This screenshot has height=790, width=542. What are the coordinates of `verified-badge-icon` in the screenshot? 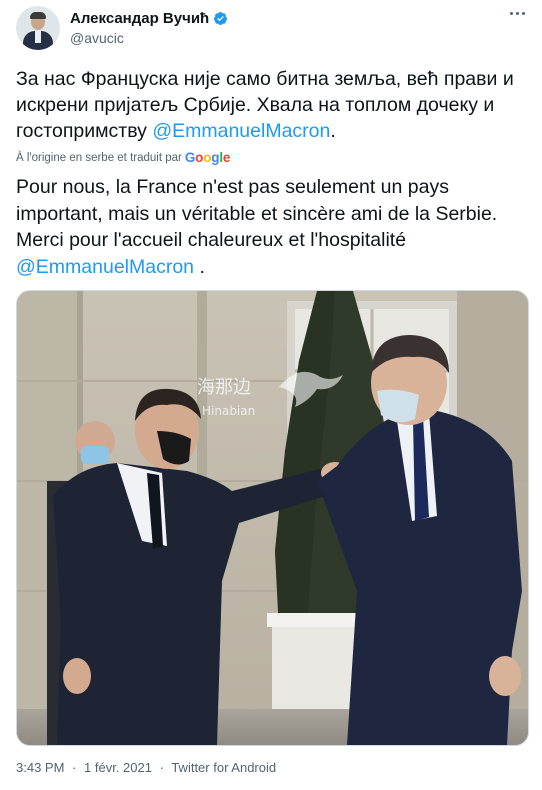 It's located at (221, 18).